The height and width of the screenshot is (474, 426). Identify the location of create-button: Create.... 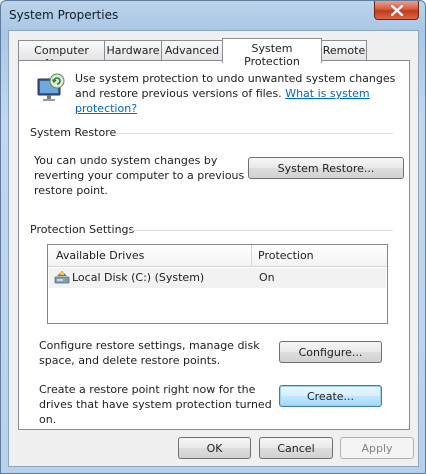
(330, 396).